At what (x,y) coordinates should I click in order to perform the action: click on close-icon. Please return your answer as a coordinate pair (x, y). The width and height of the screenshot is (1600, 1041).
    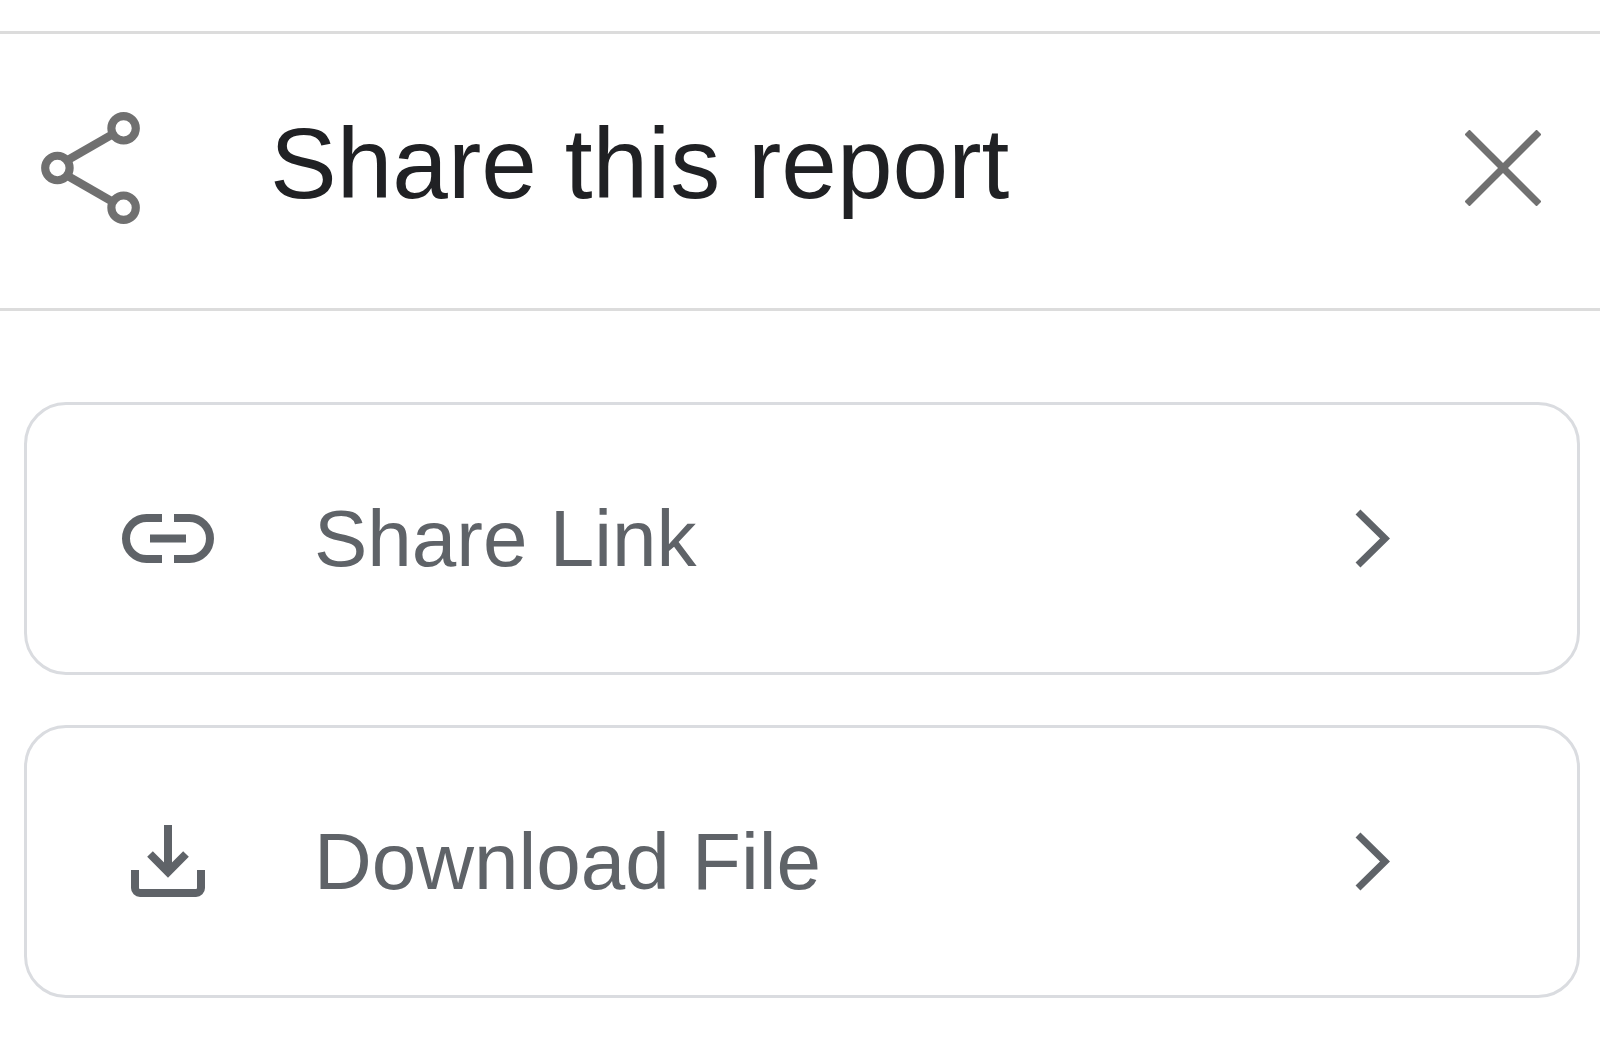
    Looking at the image, I should click on (1503, 168).